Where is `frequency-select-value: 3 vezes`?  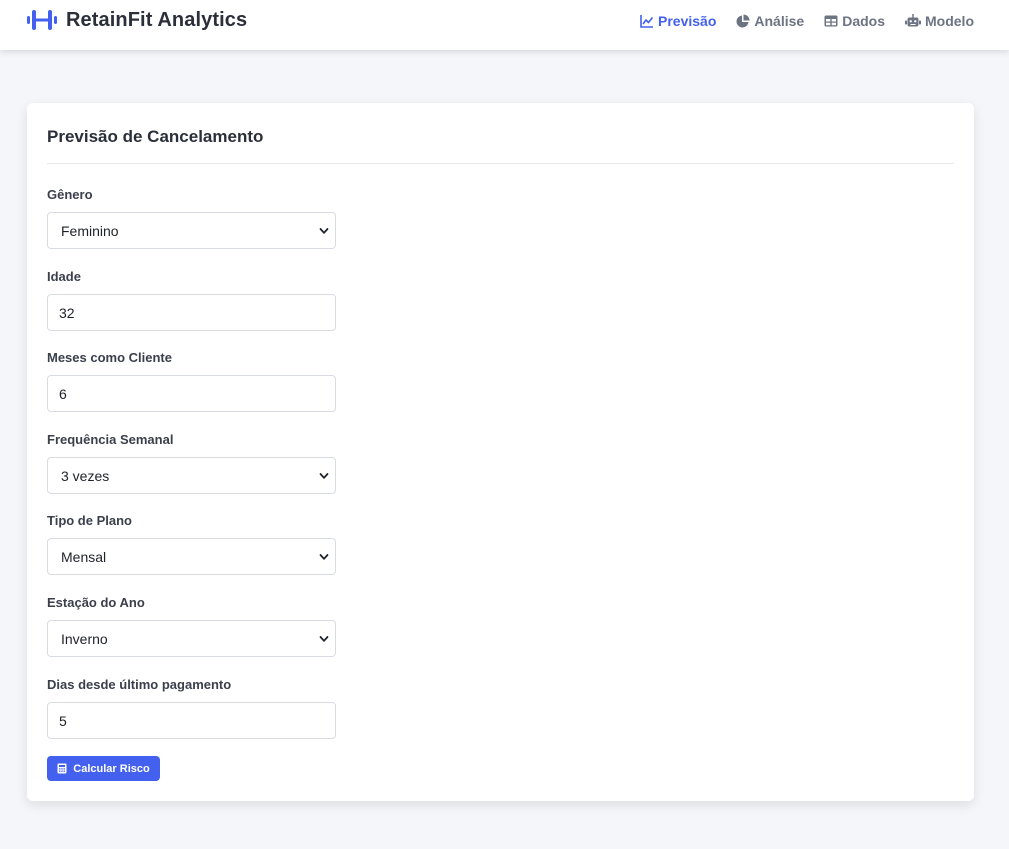 frequency-select-value: 3 vezes is located at coordinates (85, 475).